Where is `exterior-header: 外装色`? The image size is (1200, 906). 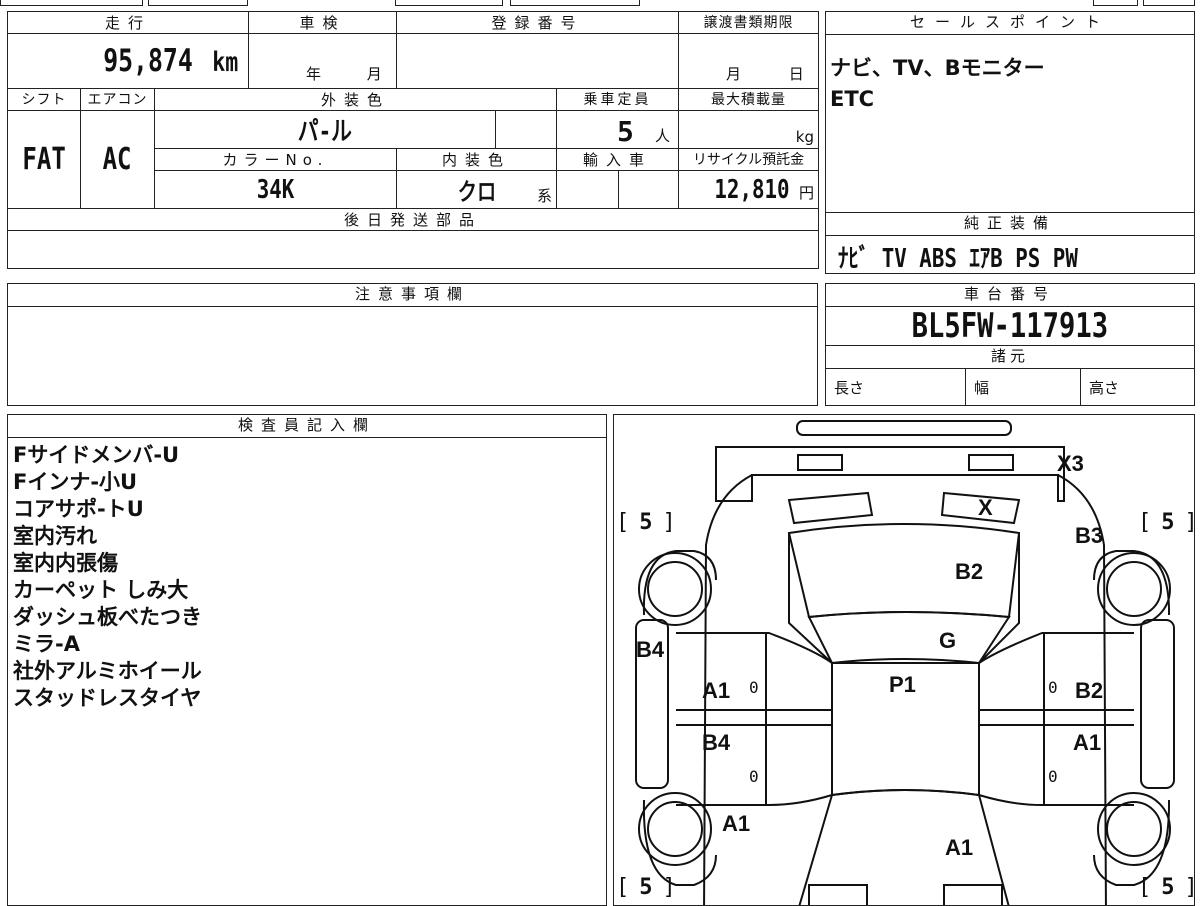
exterior-header: 外装色 is located at coordinates (355, 99).